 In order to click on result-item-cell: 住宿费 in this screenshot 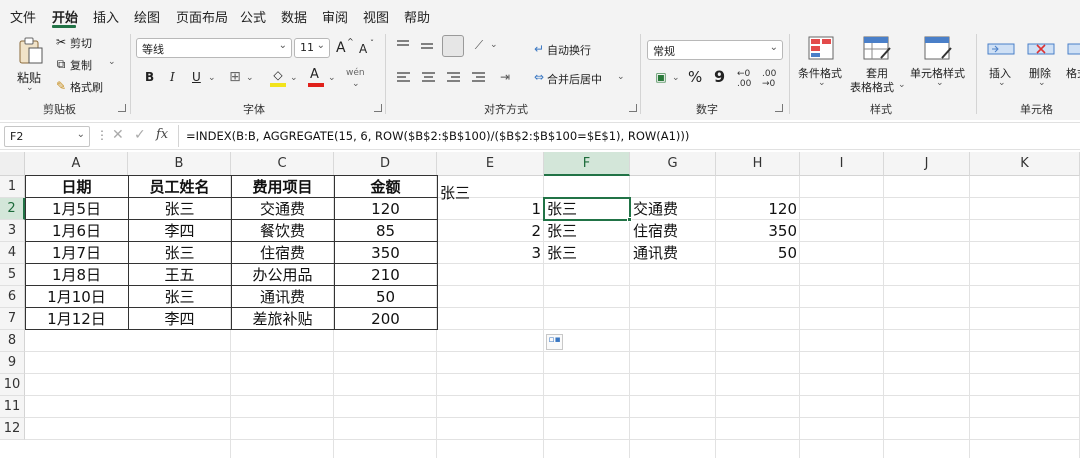, I will do `click(673, 231)`.